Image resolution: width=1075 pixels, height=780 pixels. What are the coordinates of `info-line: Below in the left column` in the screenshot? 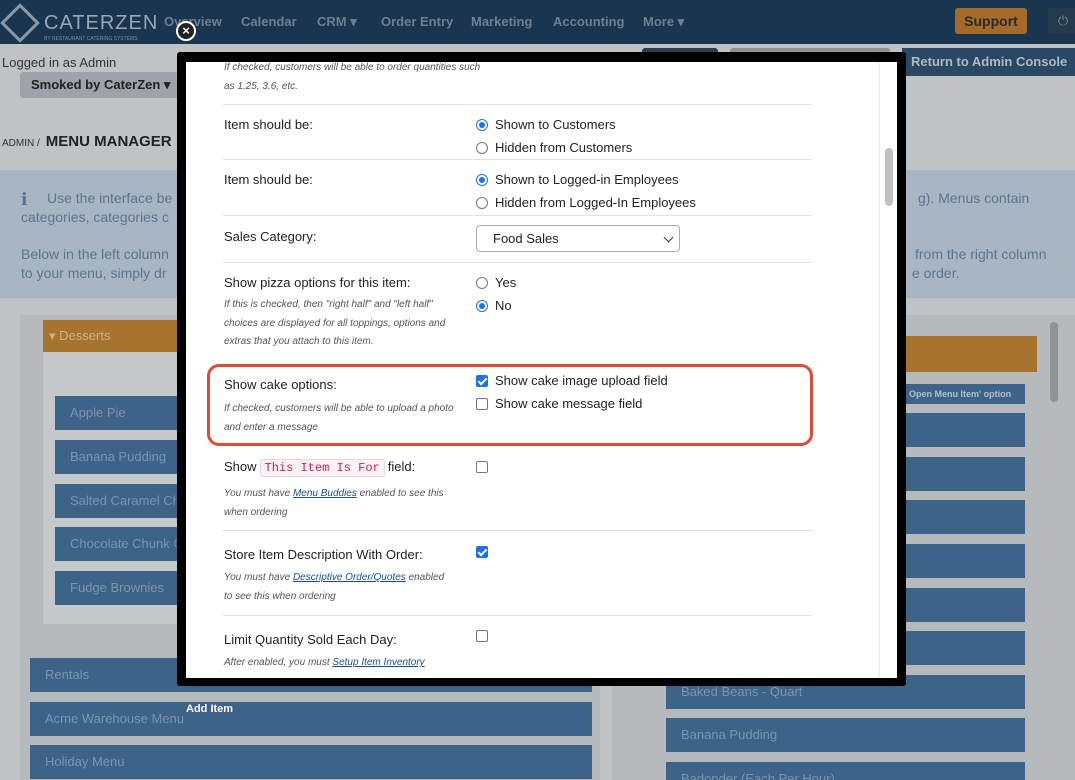 It's located at (95, 254).